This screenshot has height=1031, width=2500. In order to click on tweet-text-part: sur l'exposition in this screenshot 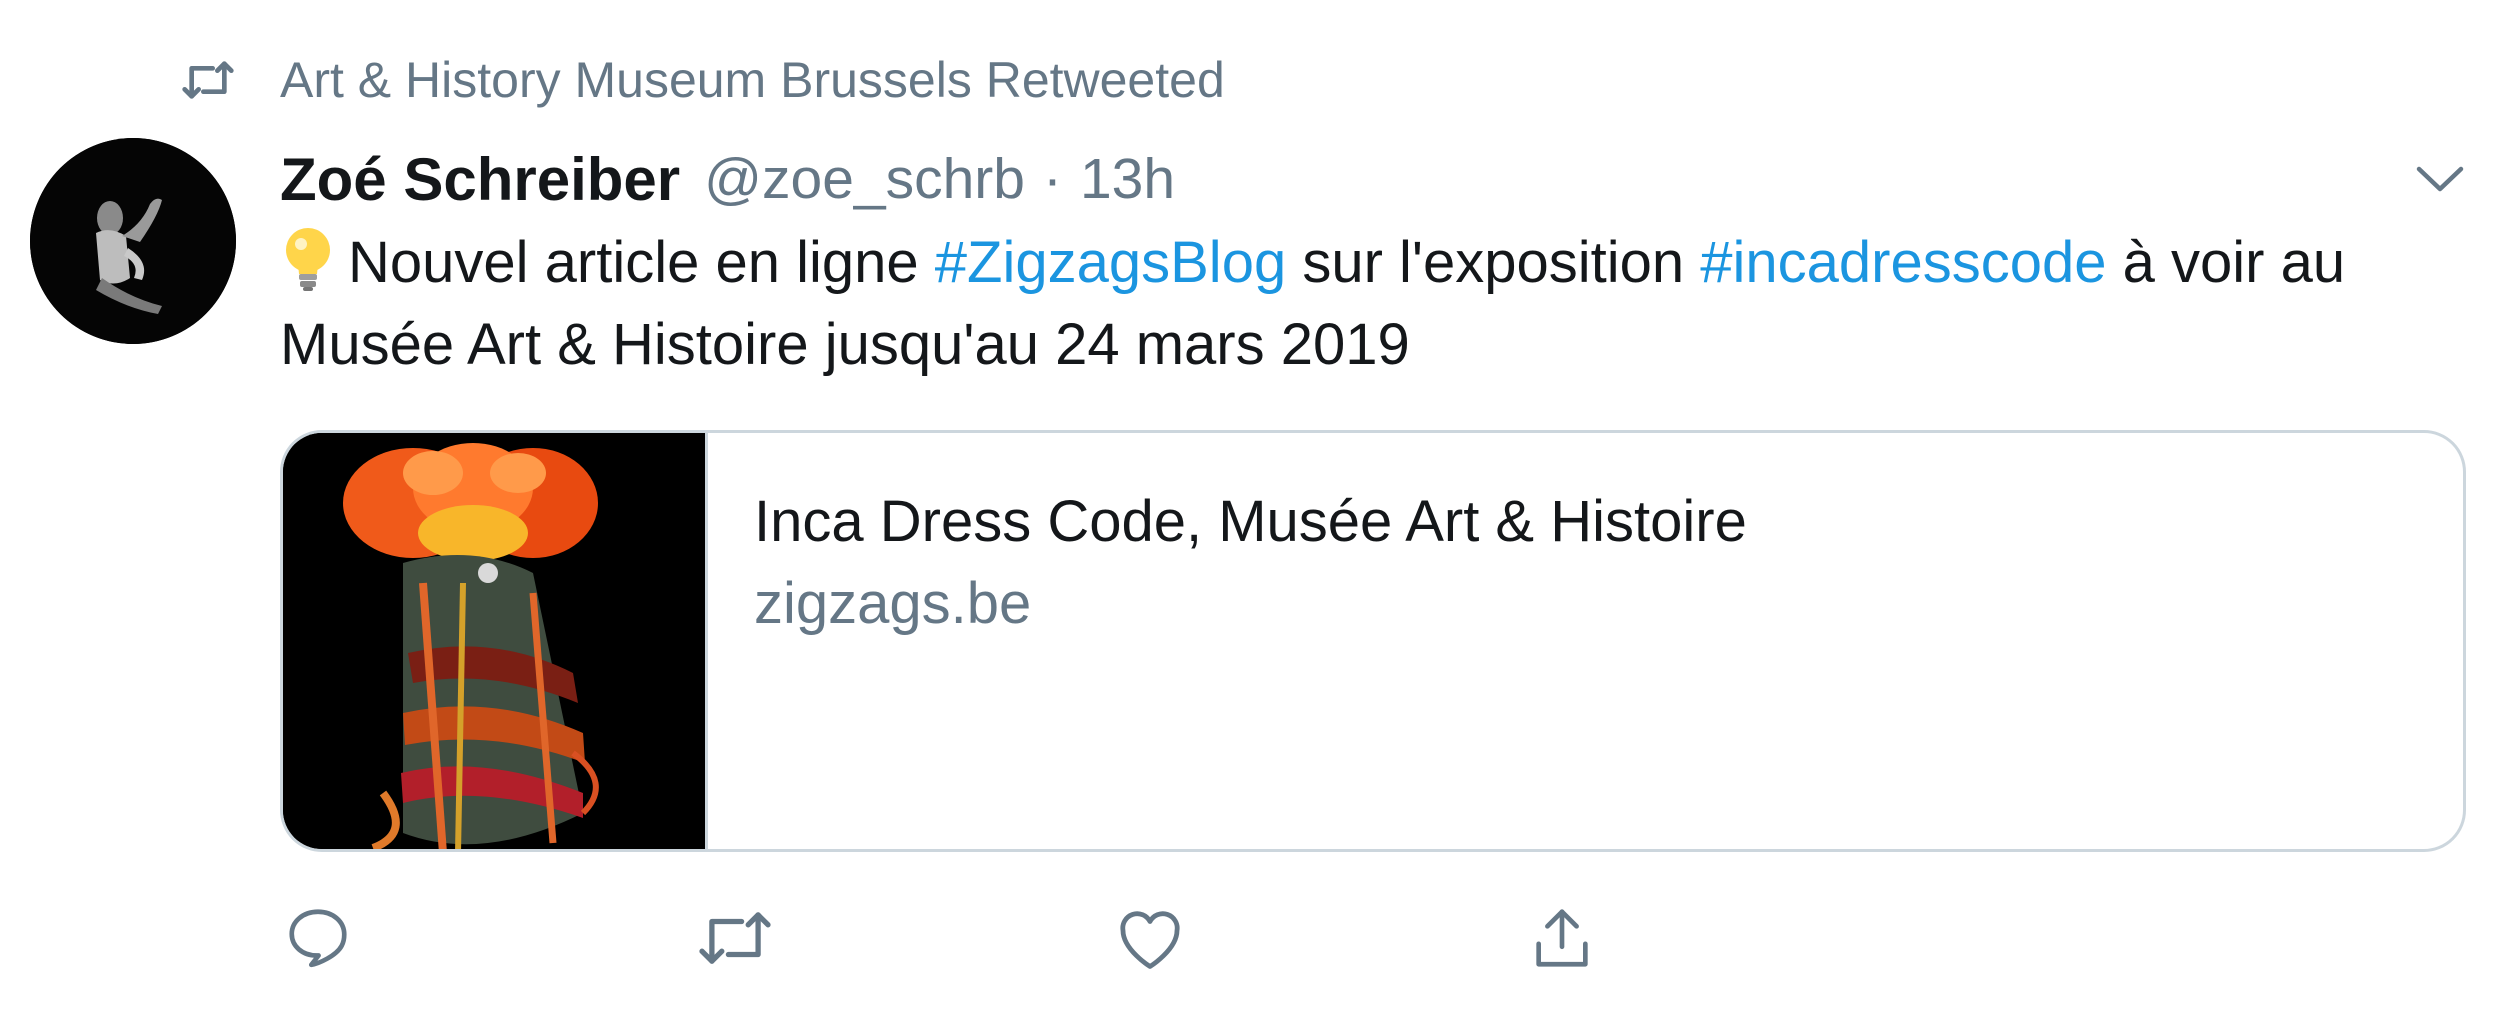, I will do `click(1493, 262)`.